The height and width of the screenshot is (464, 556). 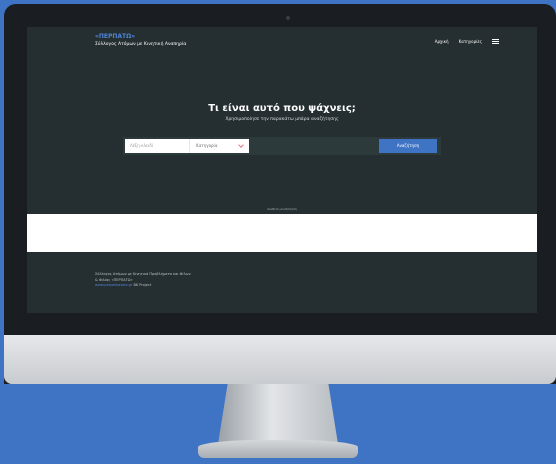 I want to click on brand-subtitle: Σύλλογος Ατόμων με Κινητική Αναπηρία, so click(x=141, y=44).